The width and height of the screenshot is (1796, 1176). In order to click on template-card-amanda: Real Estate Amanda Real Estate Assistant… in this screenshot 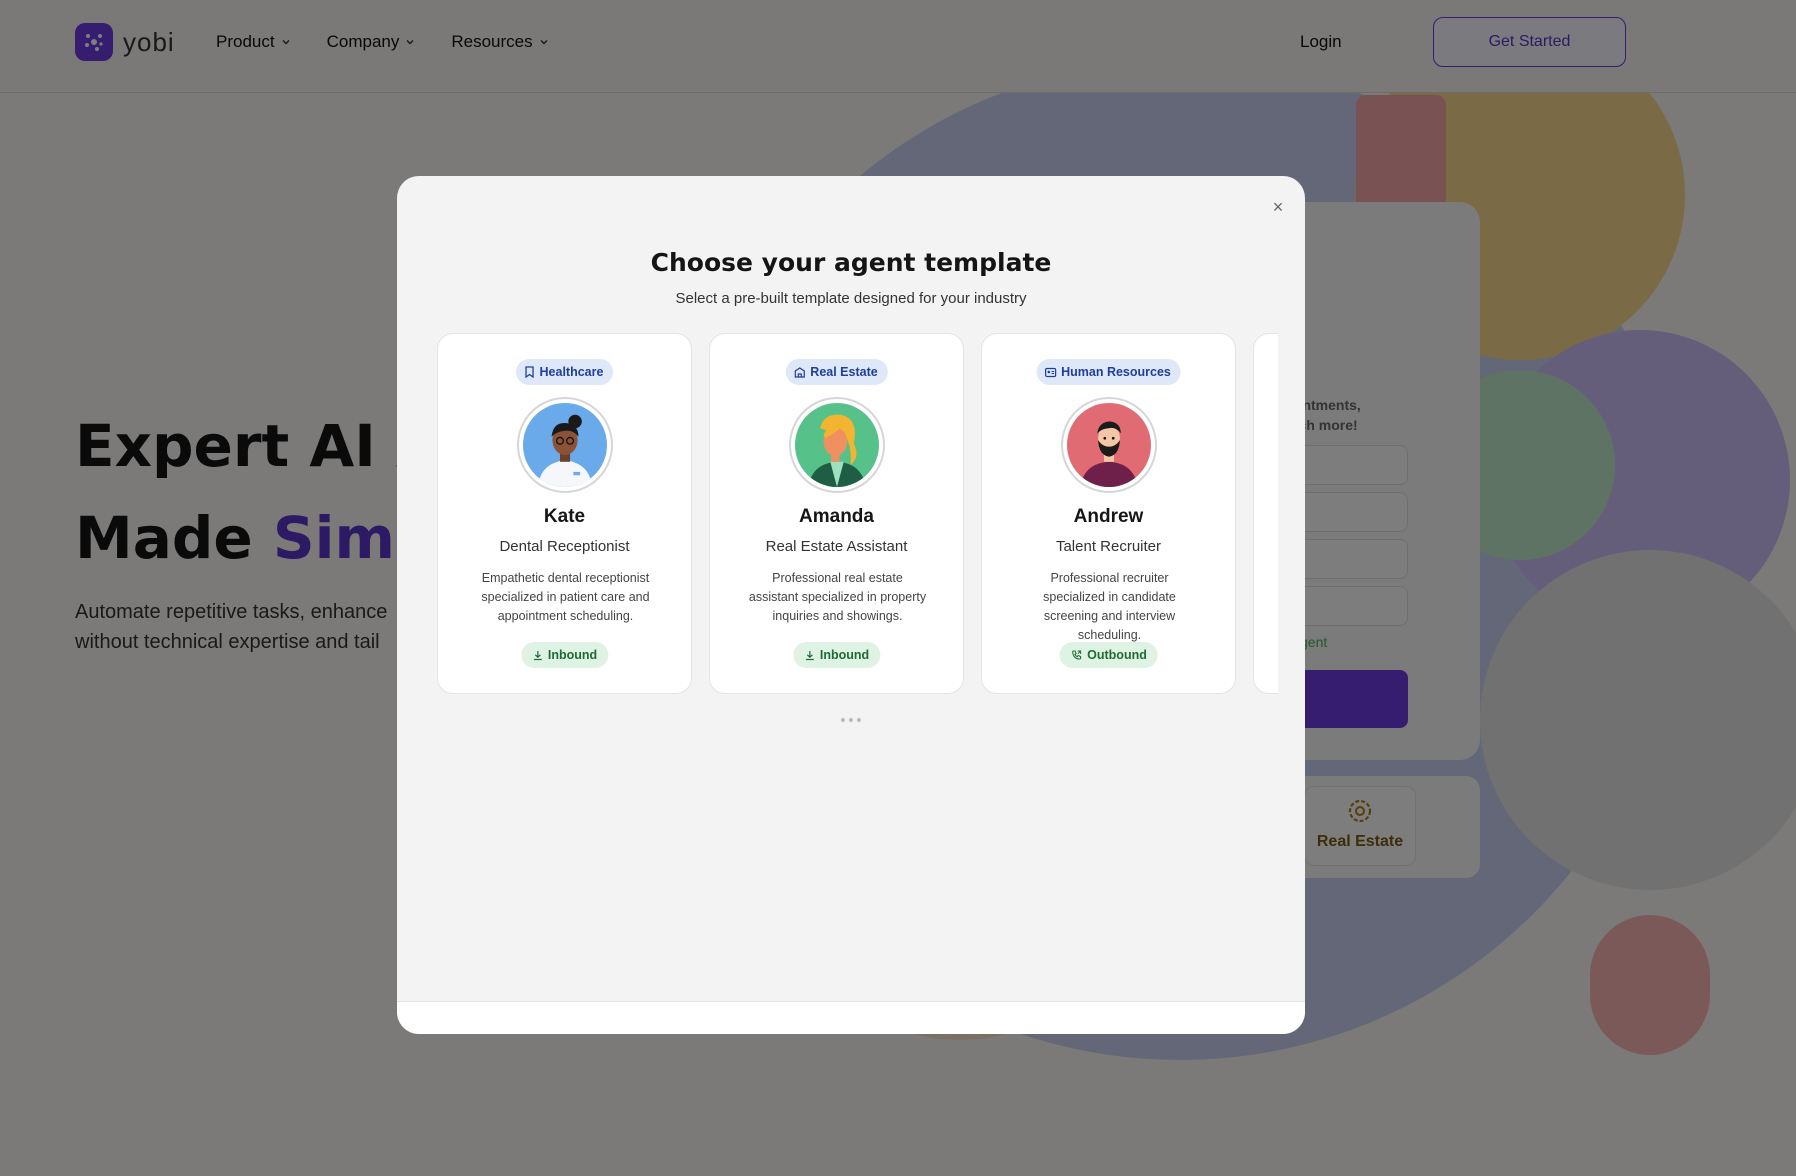, I will do `click(836, 513)`.